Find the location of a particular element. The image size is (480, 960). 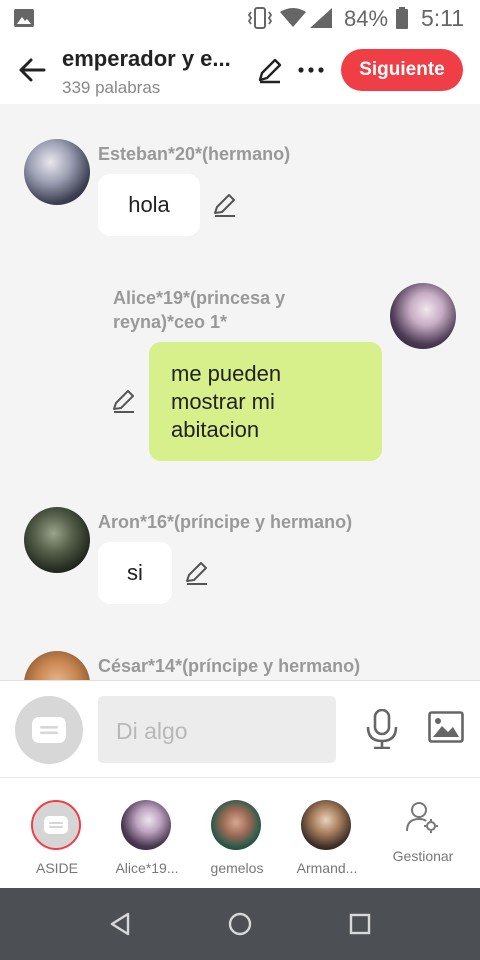

tab-label: ASIDE is located at coordinates (56, 868).